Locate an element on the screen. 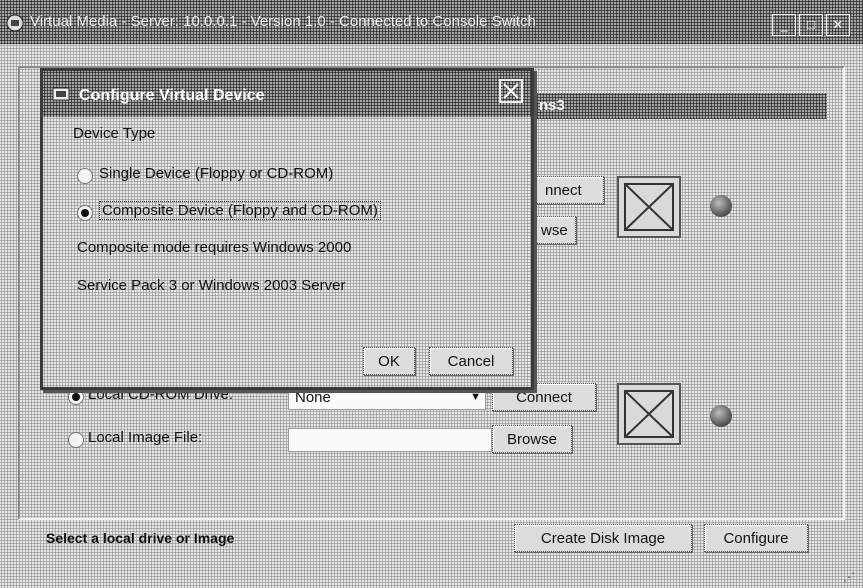 This screenshot has height=588, width=863. status-text: Select a local drive or Image is located at coordinates (140, 538).